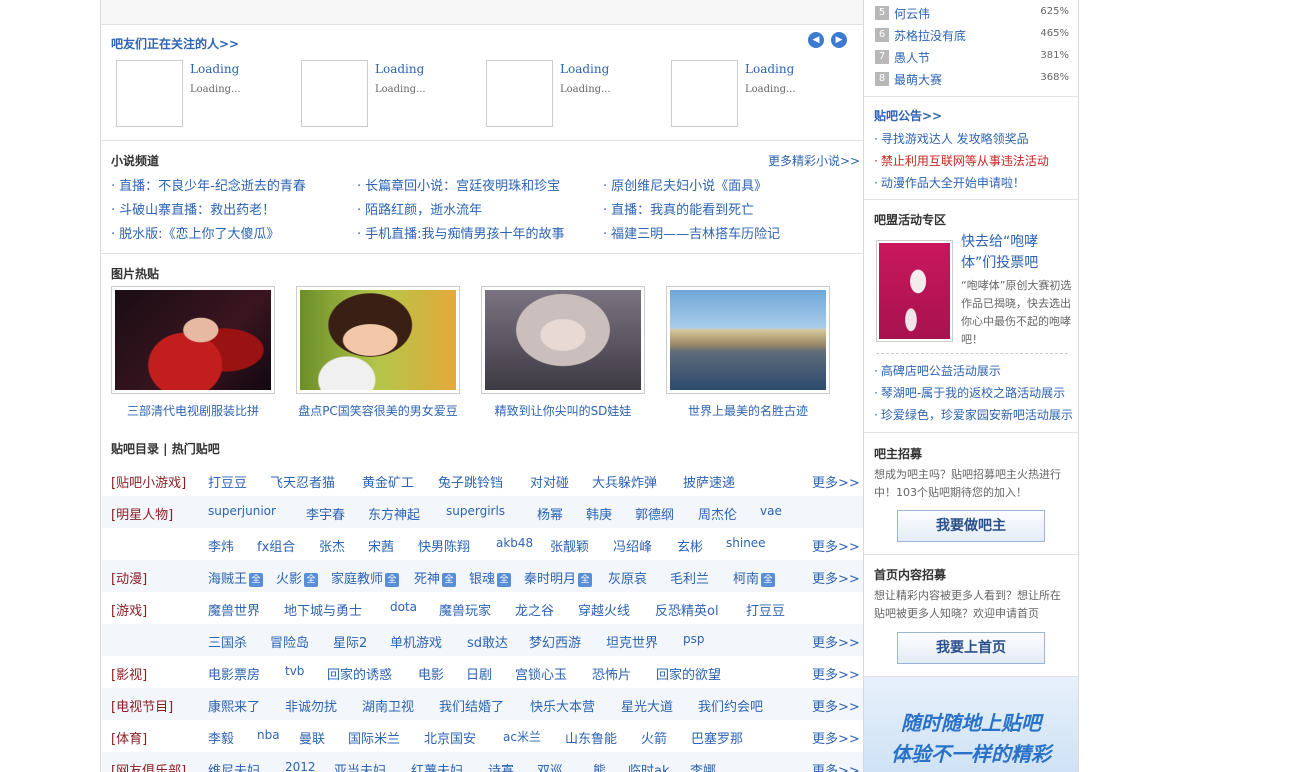  Describe the element at coordinates (973, 370) in the screenshot. I see `league-item: 高碑店吧公益活动展示` at that location.